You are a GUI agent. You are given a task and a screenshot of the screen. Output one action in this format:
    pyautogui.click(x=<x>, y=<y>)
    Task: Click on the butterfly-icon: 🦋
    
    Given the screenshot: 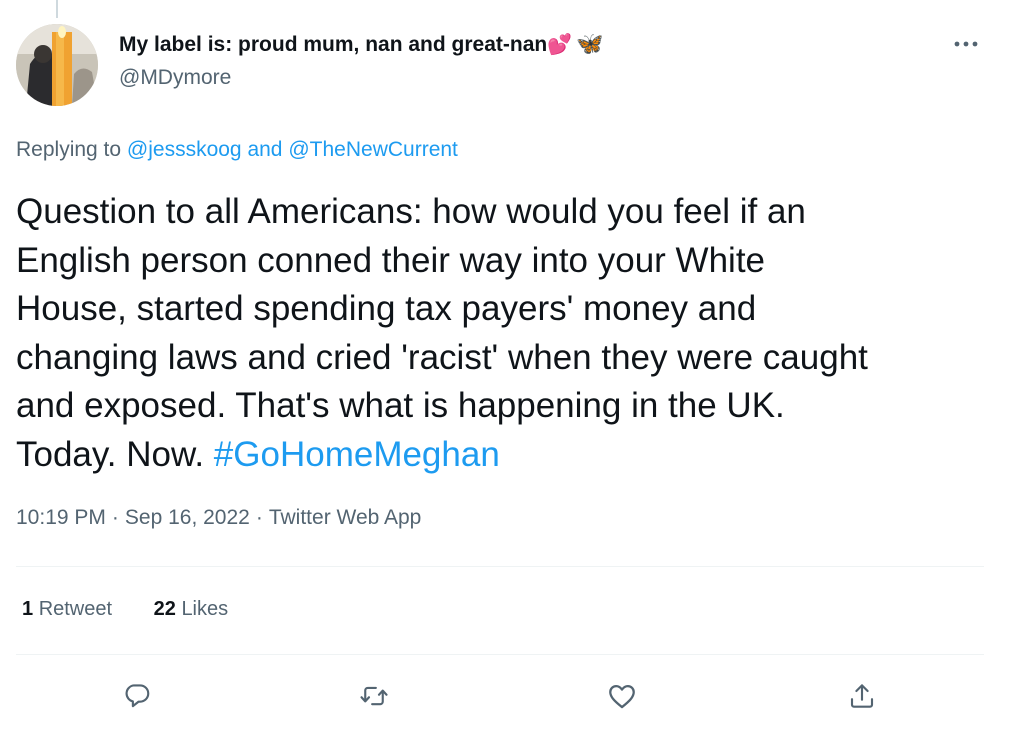 What is the action you would take?
    pyautogui.click(x=590, y=44)
    